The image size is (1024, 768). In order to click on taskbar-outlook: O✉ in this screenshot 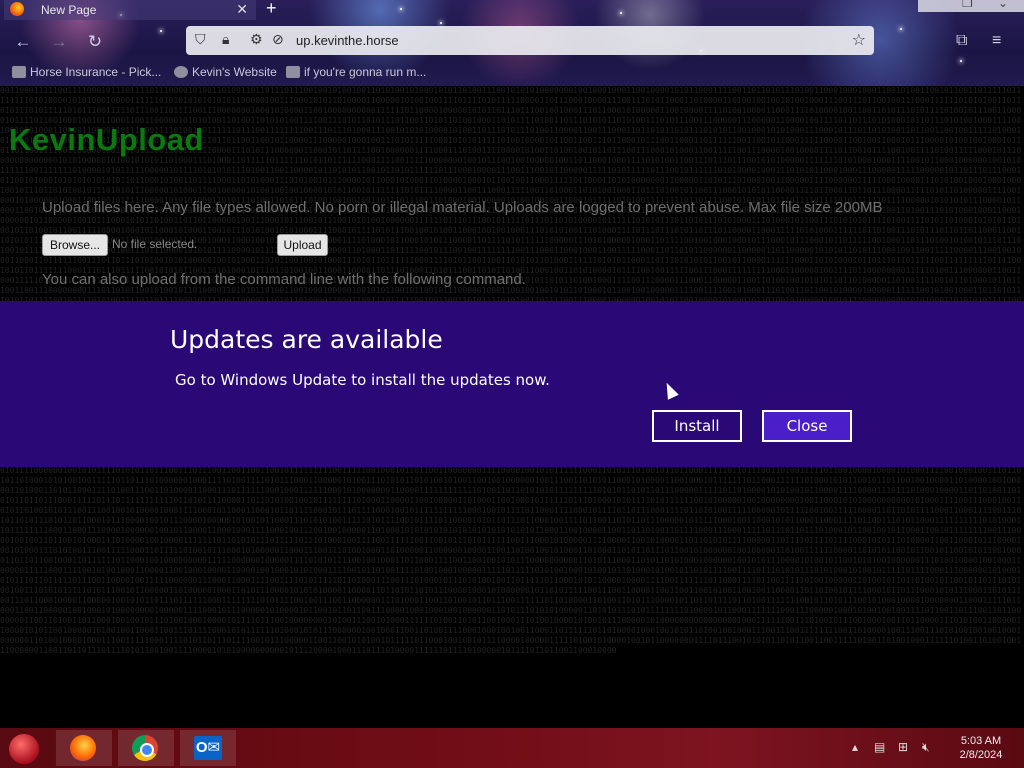, I will do `click(208, 748)`.